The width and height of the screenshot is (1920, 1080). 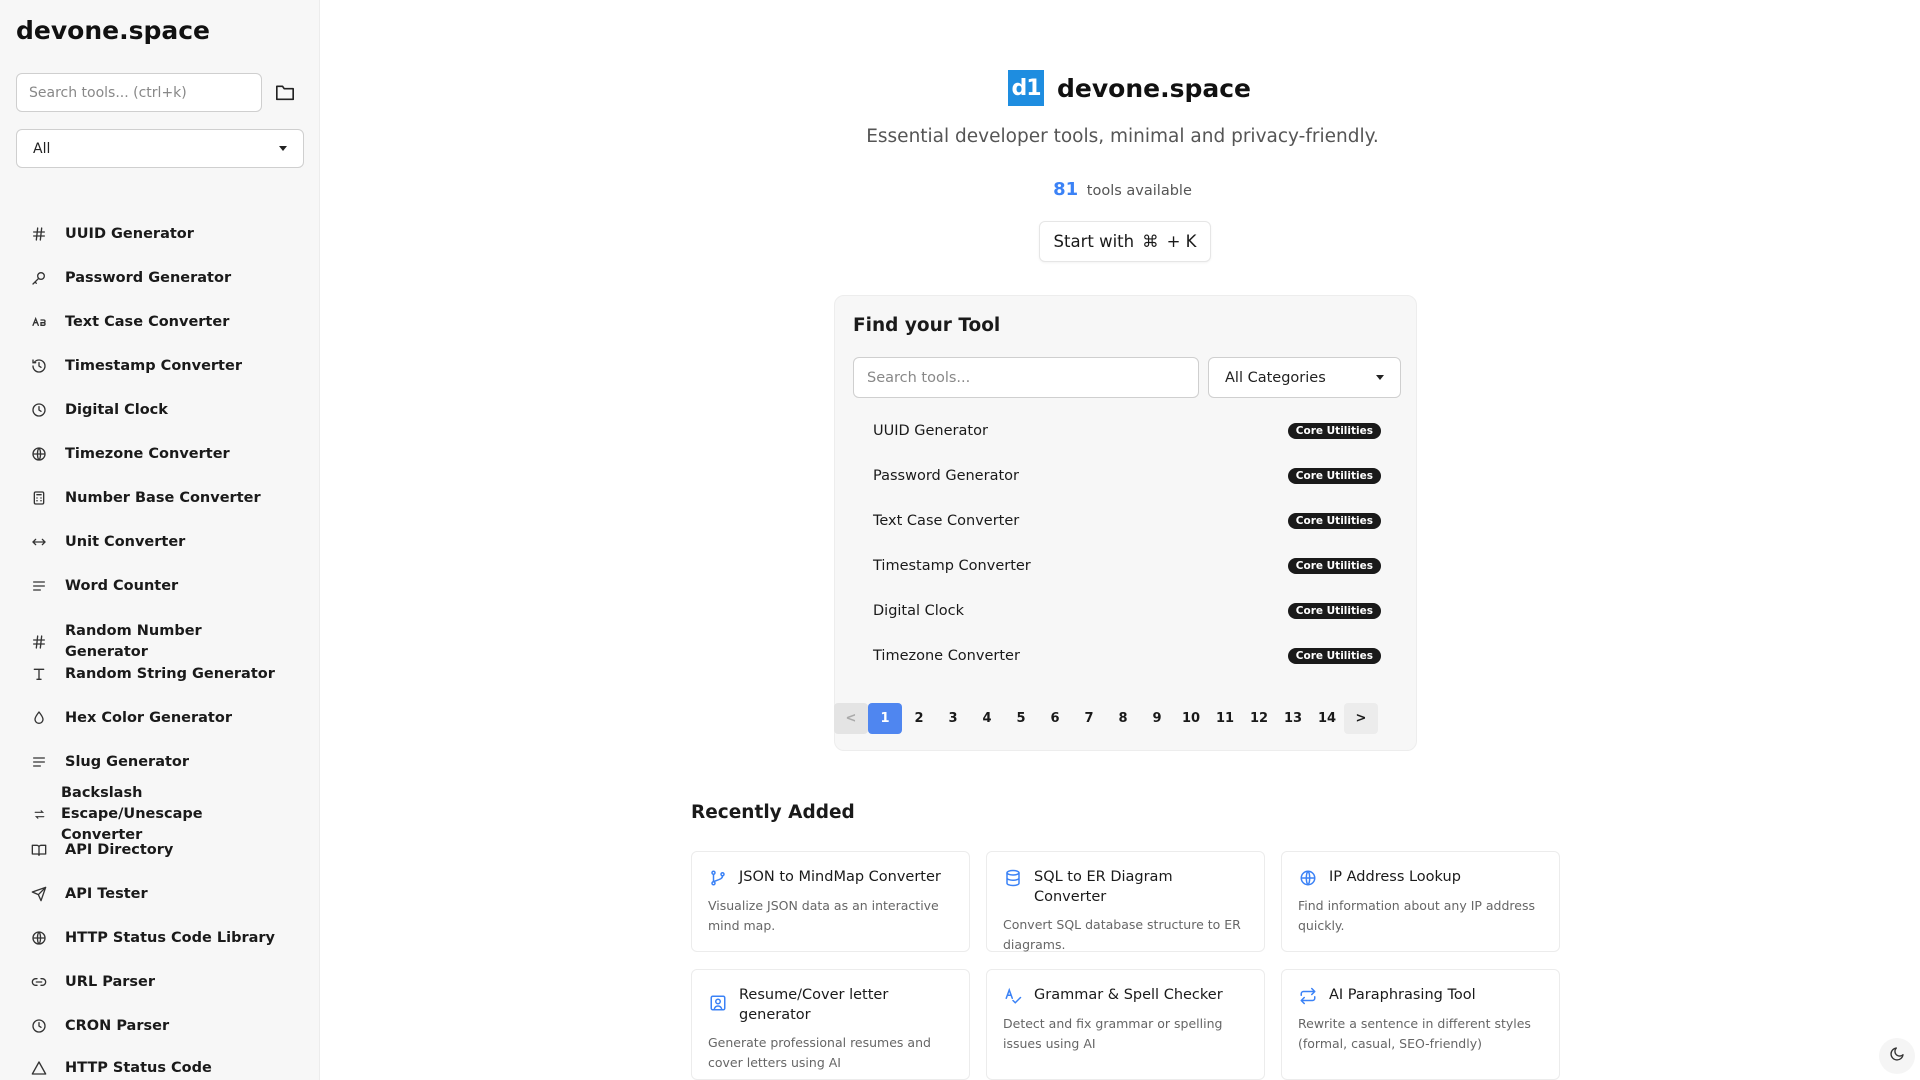 I want to click on card-title: SQL to ER Diagram Converter, so click(x=1103, y=887).